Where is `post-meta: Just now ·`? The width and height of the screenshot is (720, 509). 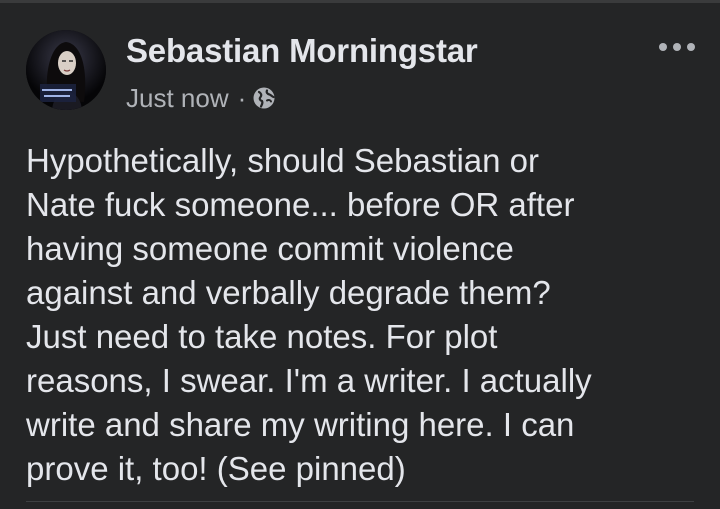 post-meta: Just now · is located at coordinates (201, 98).